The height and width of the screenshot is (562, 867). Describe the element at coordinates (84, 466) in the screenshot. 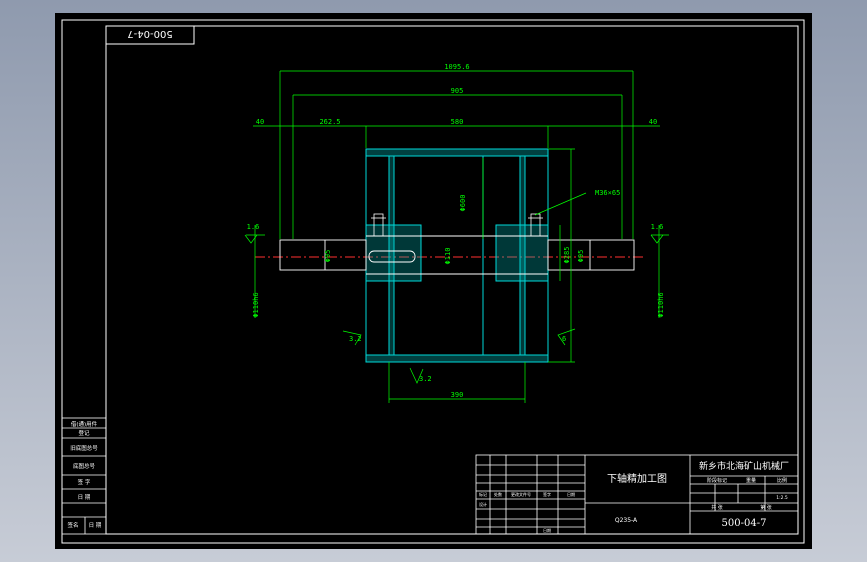

I see `left-label-3: 底图总号` at that location.